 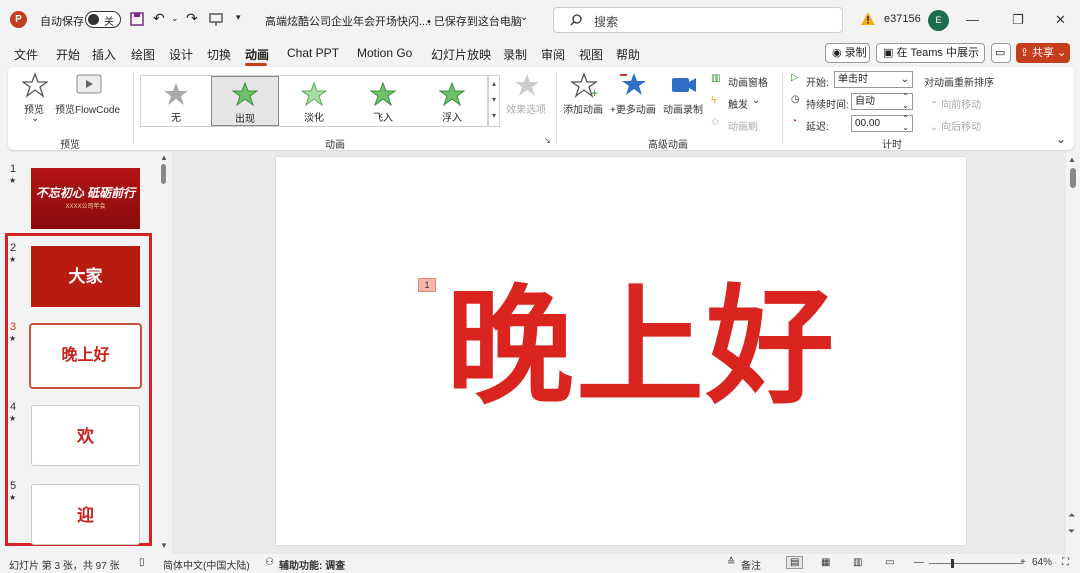 What do you see at coordinates (641, 348) in the screenshot?
I see `slide-main-text: 晚上好` at bounding box center [641, 348].